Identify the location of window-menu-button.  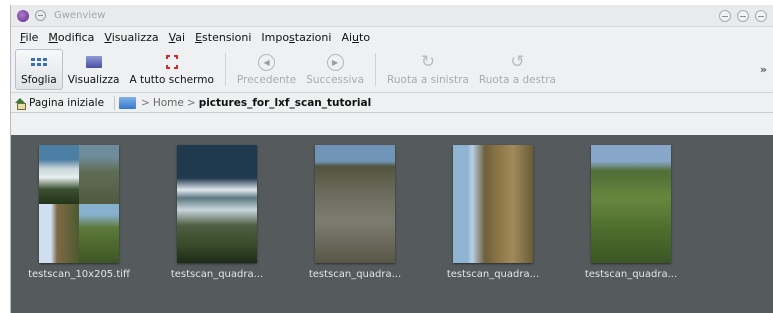
(40, 15).